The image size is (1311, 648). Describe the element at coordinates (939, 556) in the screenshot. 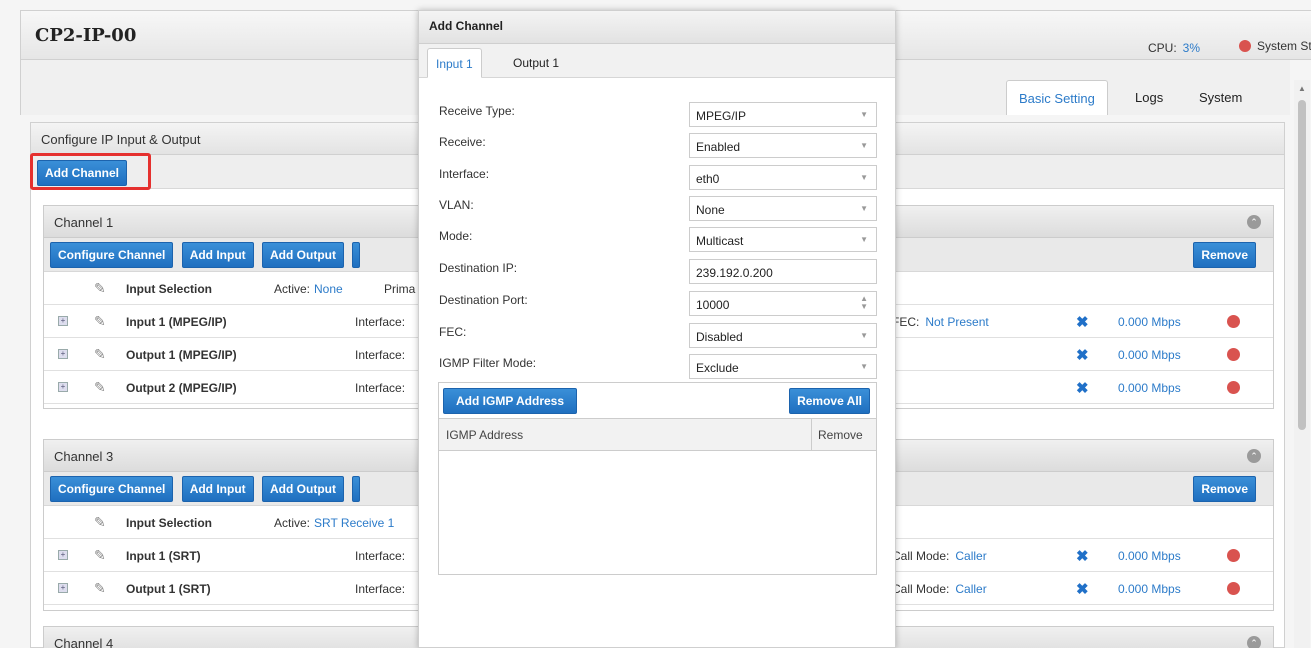

I see `call-mode: Call Mode: Caller` at that location.